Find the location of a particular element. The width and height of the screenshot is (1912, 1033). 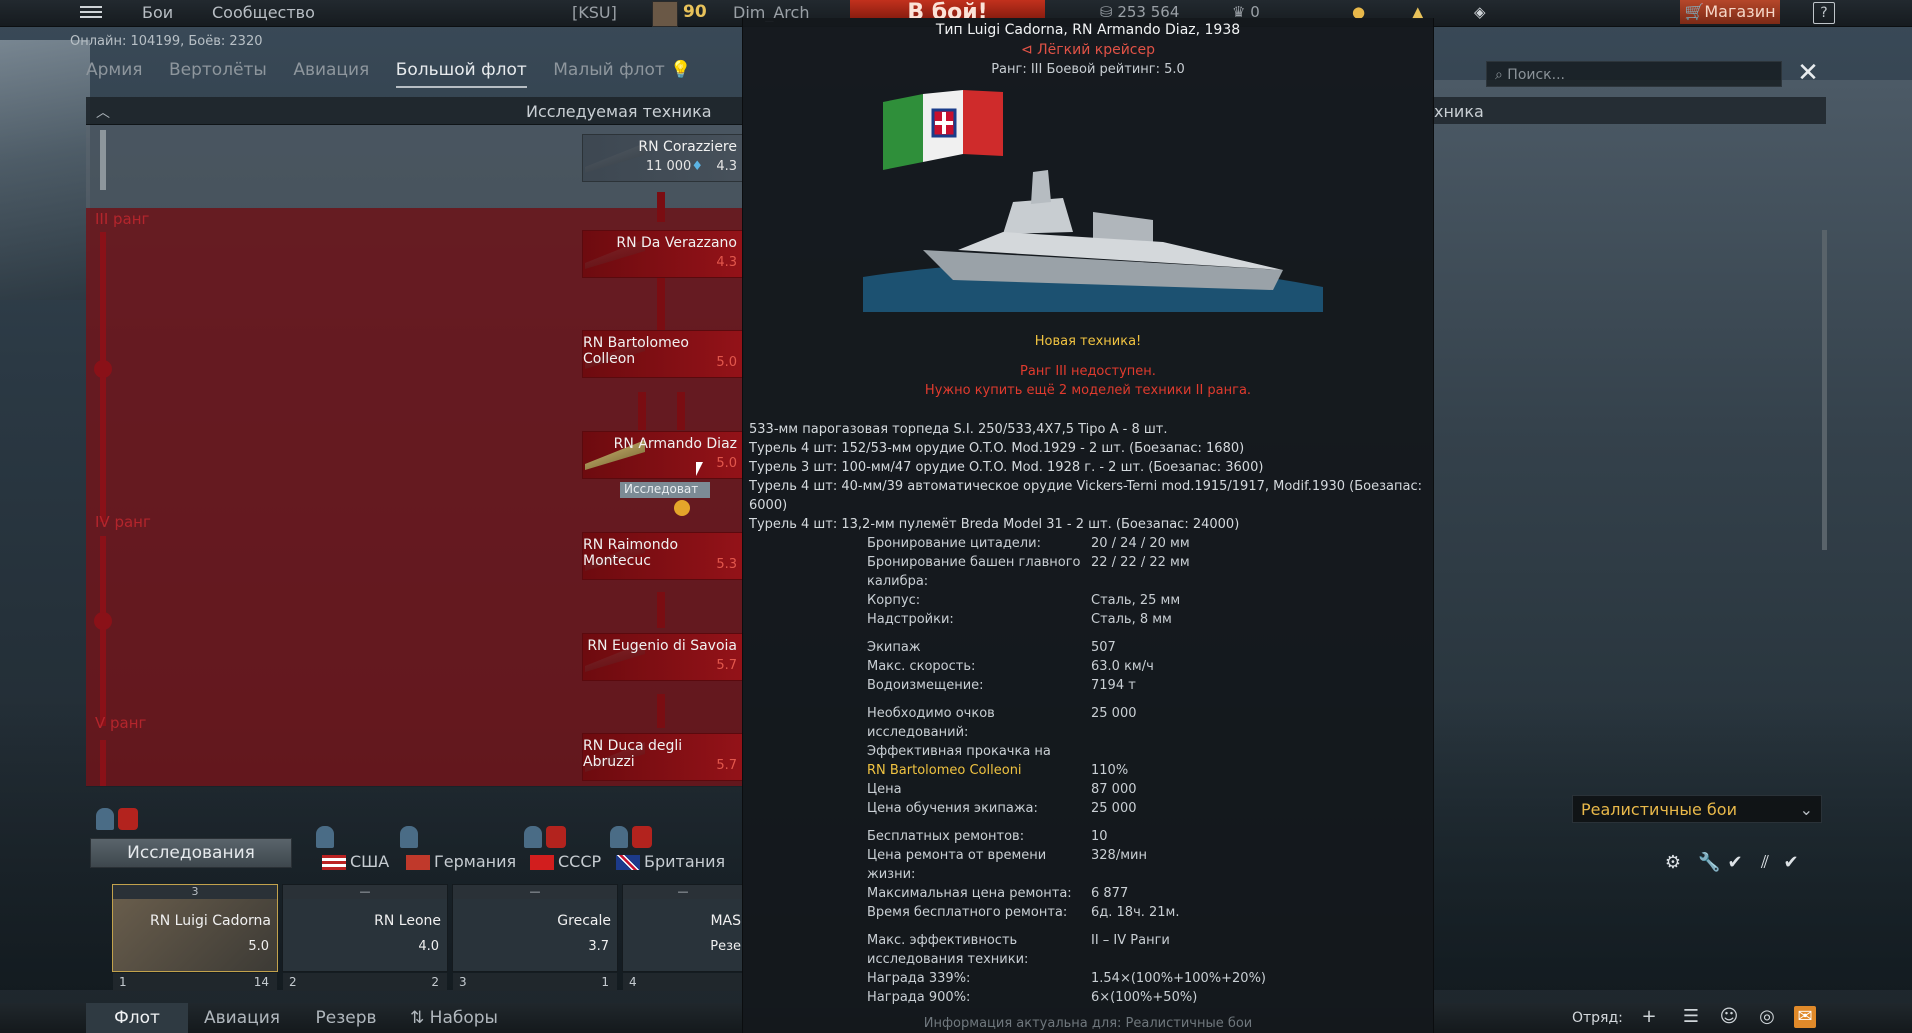

stat-row: Цена ремонта от времени жизни: 328/мин is located at coordinates (1147, 865).